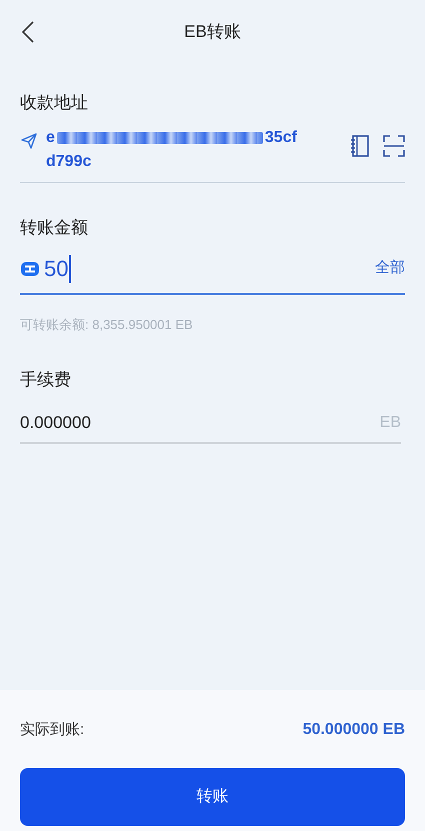 Image resolution: width=425 pixels, height=831 pixels. What do you see at coordinates (45, 379) in the screenshot?
I see `field-label: 手续费` at bounding box center [45, 379].